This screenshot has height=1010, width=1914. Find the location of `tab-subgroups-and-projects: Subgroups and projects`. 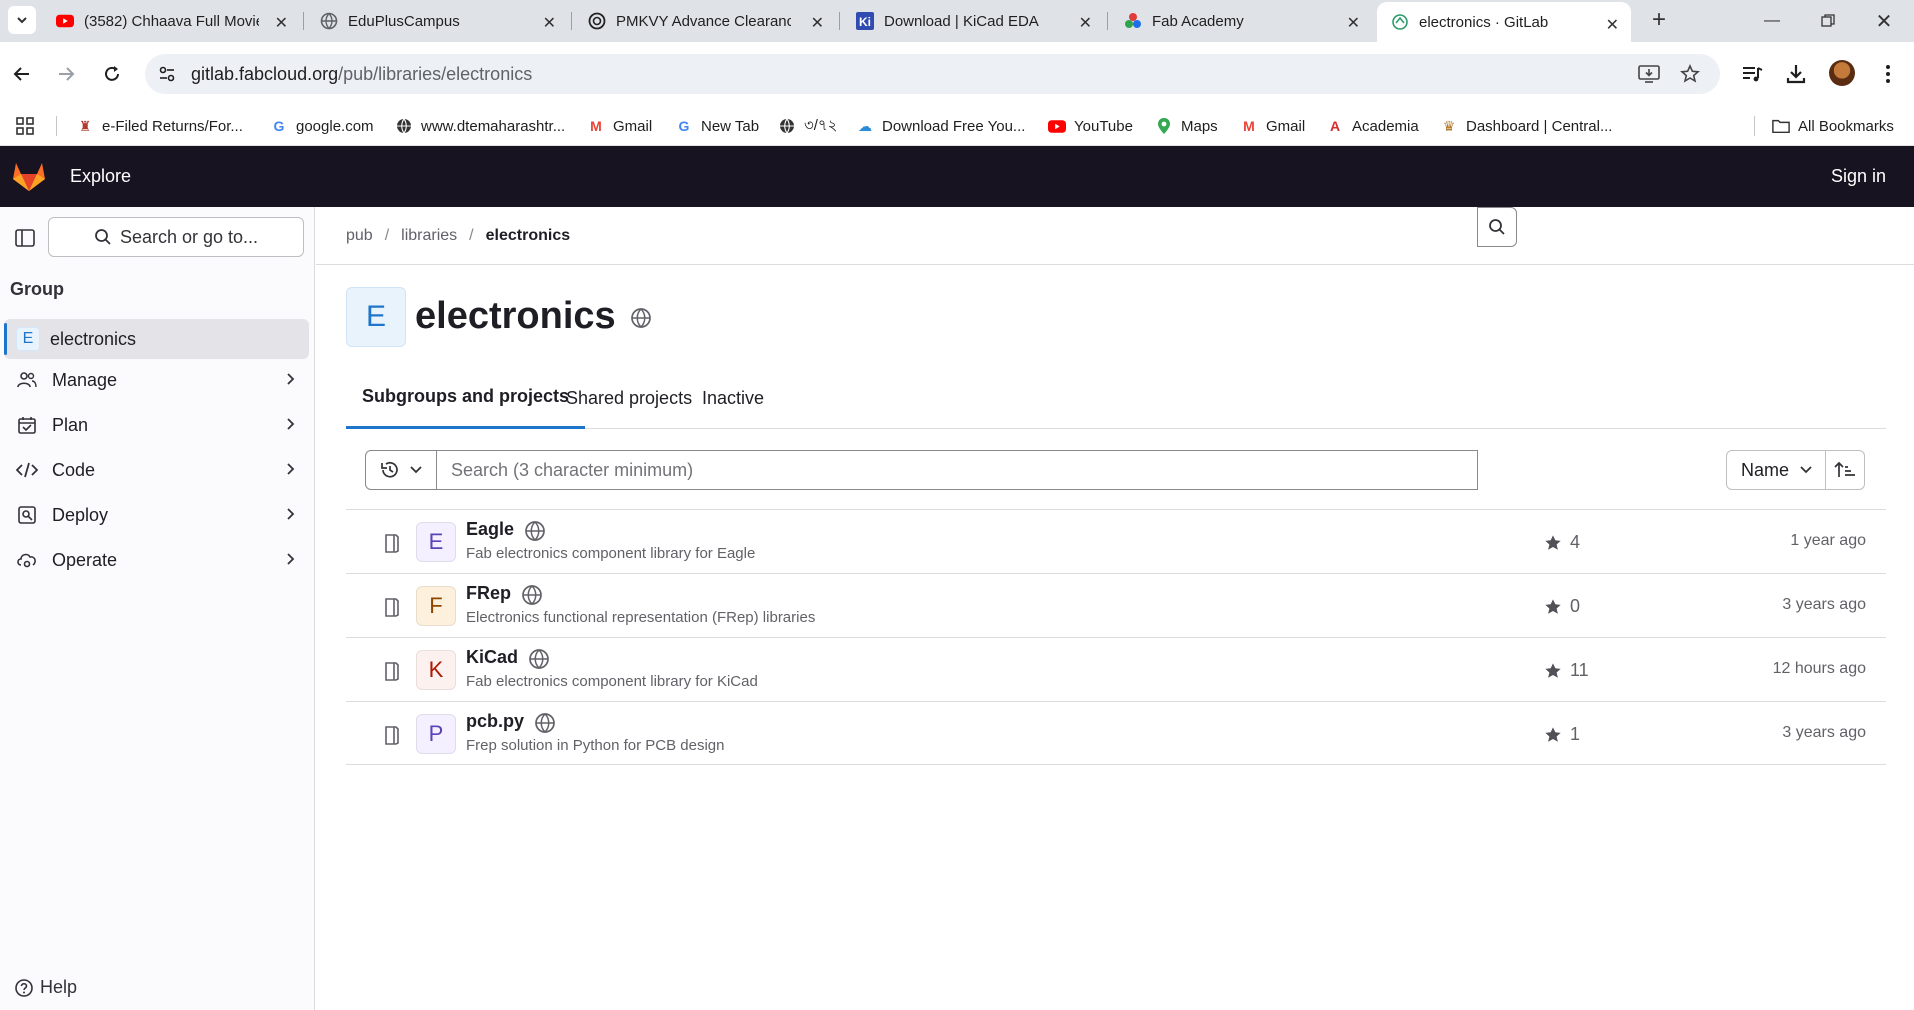

tab-subgroups-and-projects: Subgroups and projects is located at coordinates (466, 398).